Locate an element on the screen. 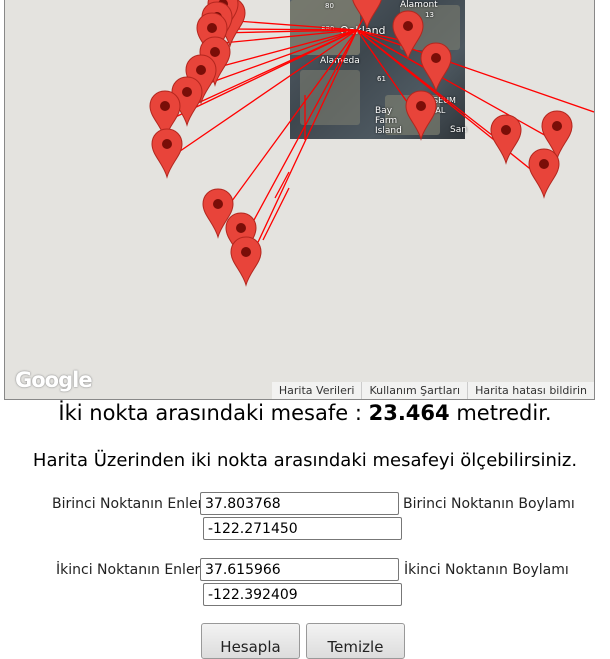 The image size is (610, 659). first-lat-input is located at coordinates (299, 503).